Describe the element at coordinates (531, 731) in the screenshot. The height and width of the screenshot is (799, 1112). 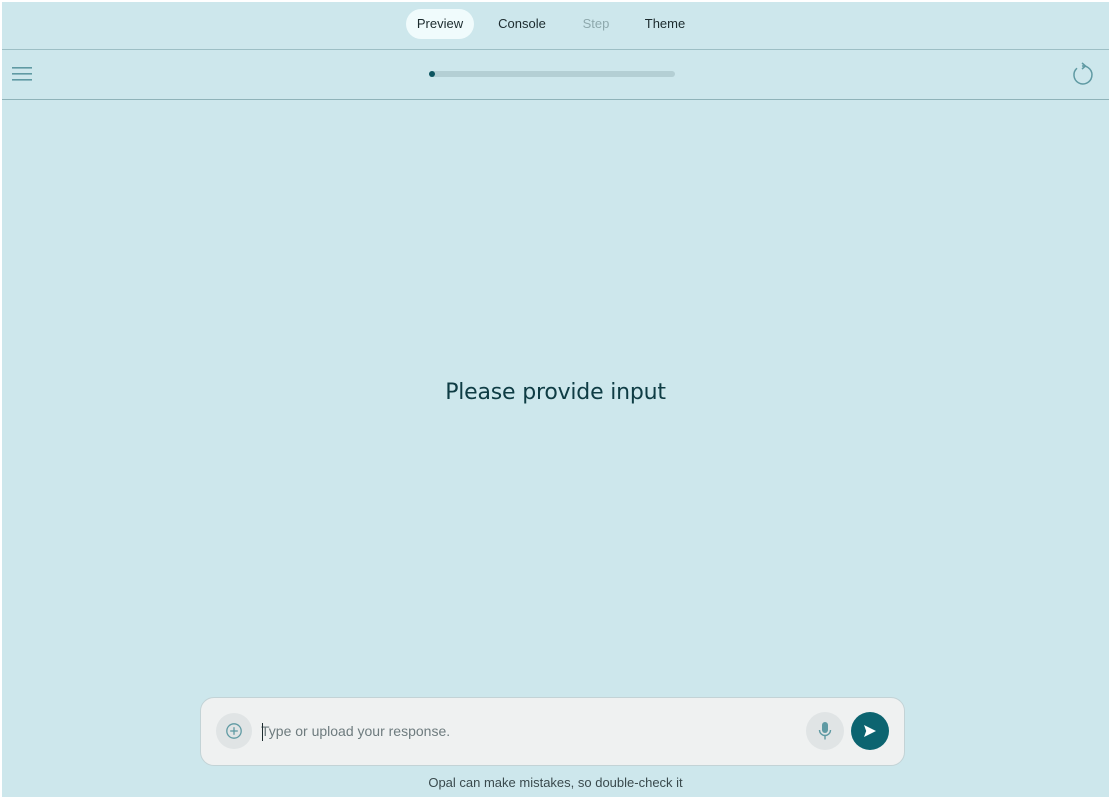
I see `response-input` at that location.